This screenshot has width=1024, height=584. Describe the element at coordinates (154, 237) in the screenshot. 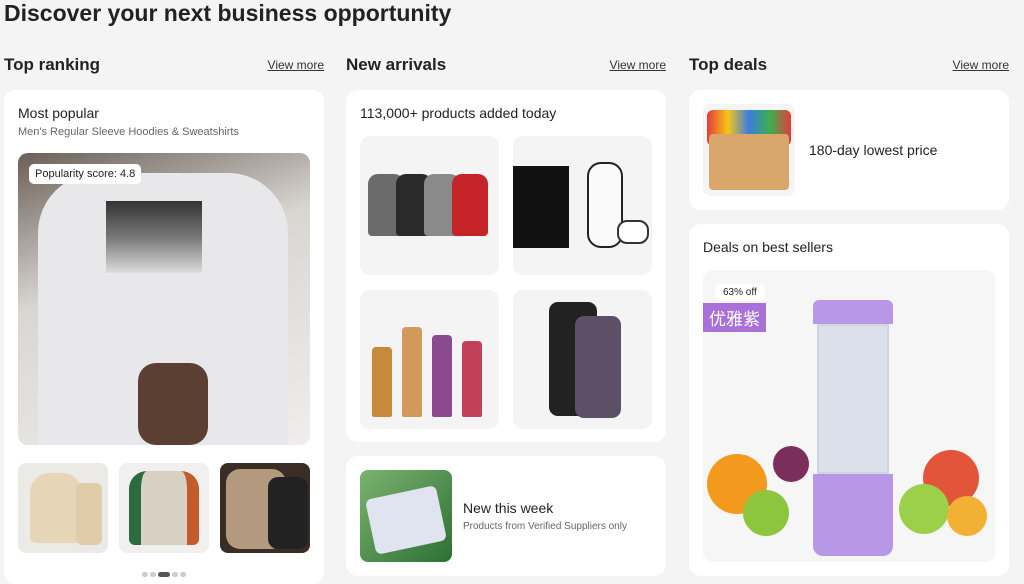

I see `sweatshirt-print` at that location.